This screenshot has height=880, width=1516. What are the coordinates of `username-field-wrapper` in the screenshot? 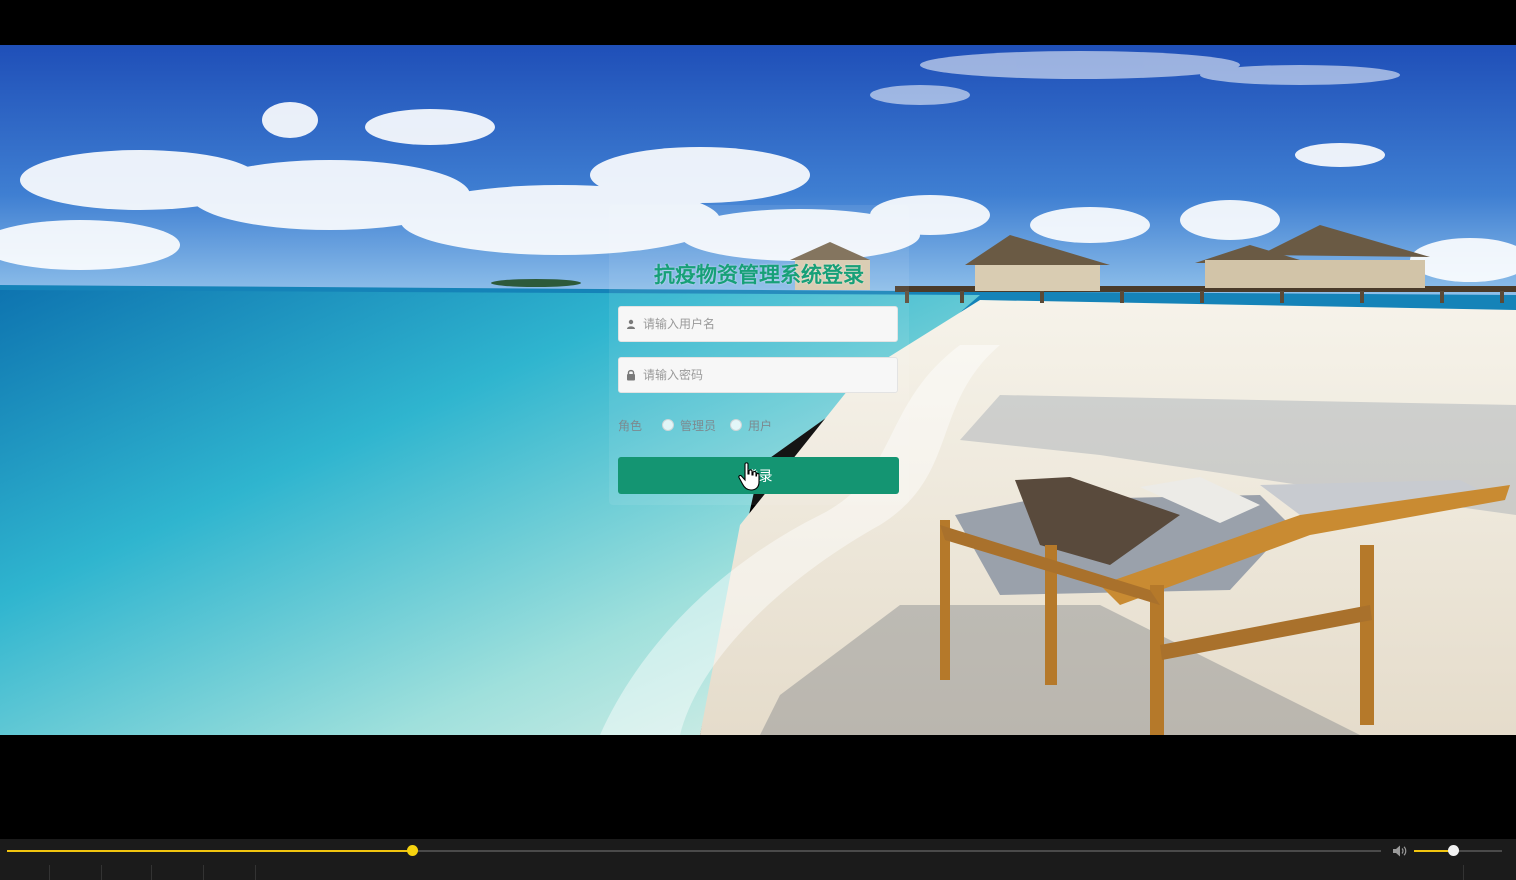 It's located at (758, 324).